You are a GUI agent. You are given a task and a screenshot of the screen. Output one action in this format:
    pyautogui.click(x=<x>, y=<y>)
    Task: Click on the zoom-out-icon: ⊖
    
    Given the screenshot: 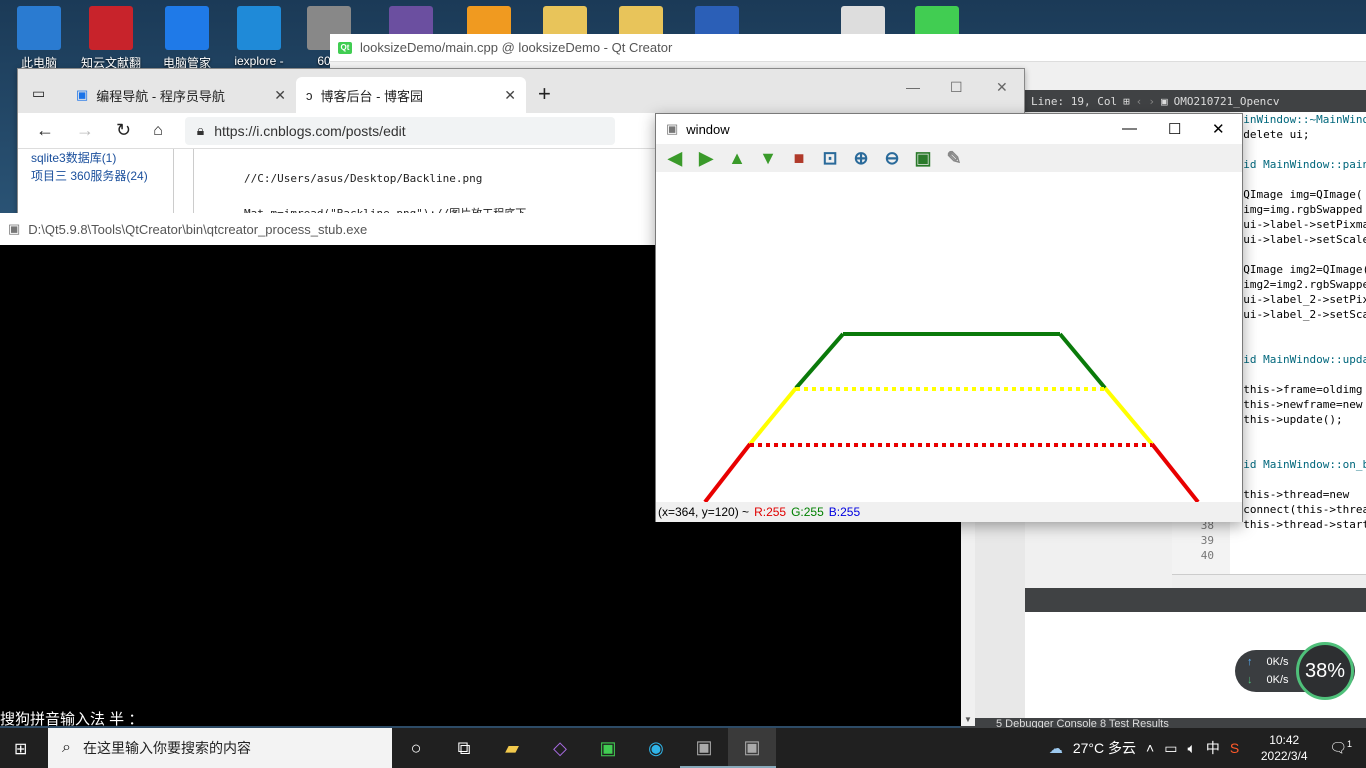 What is the action you would take?
    pyautogui.click(x=892, y=158)
    